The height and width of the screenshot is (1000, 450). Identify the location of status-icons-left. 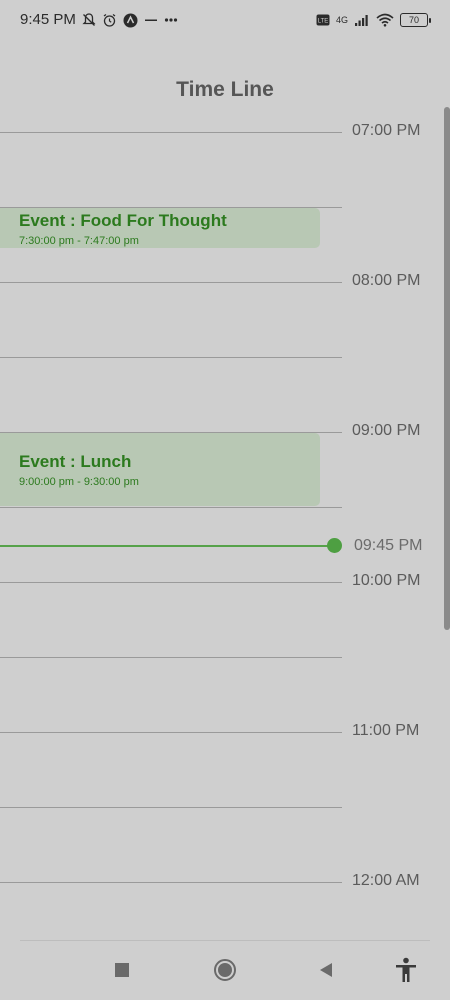
(130, 20).